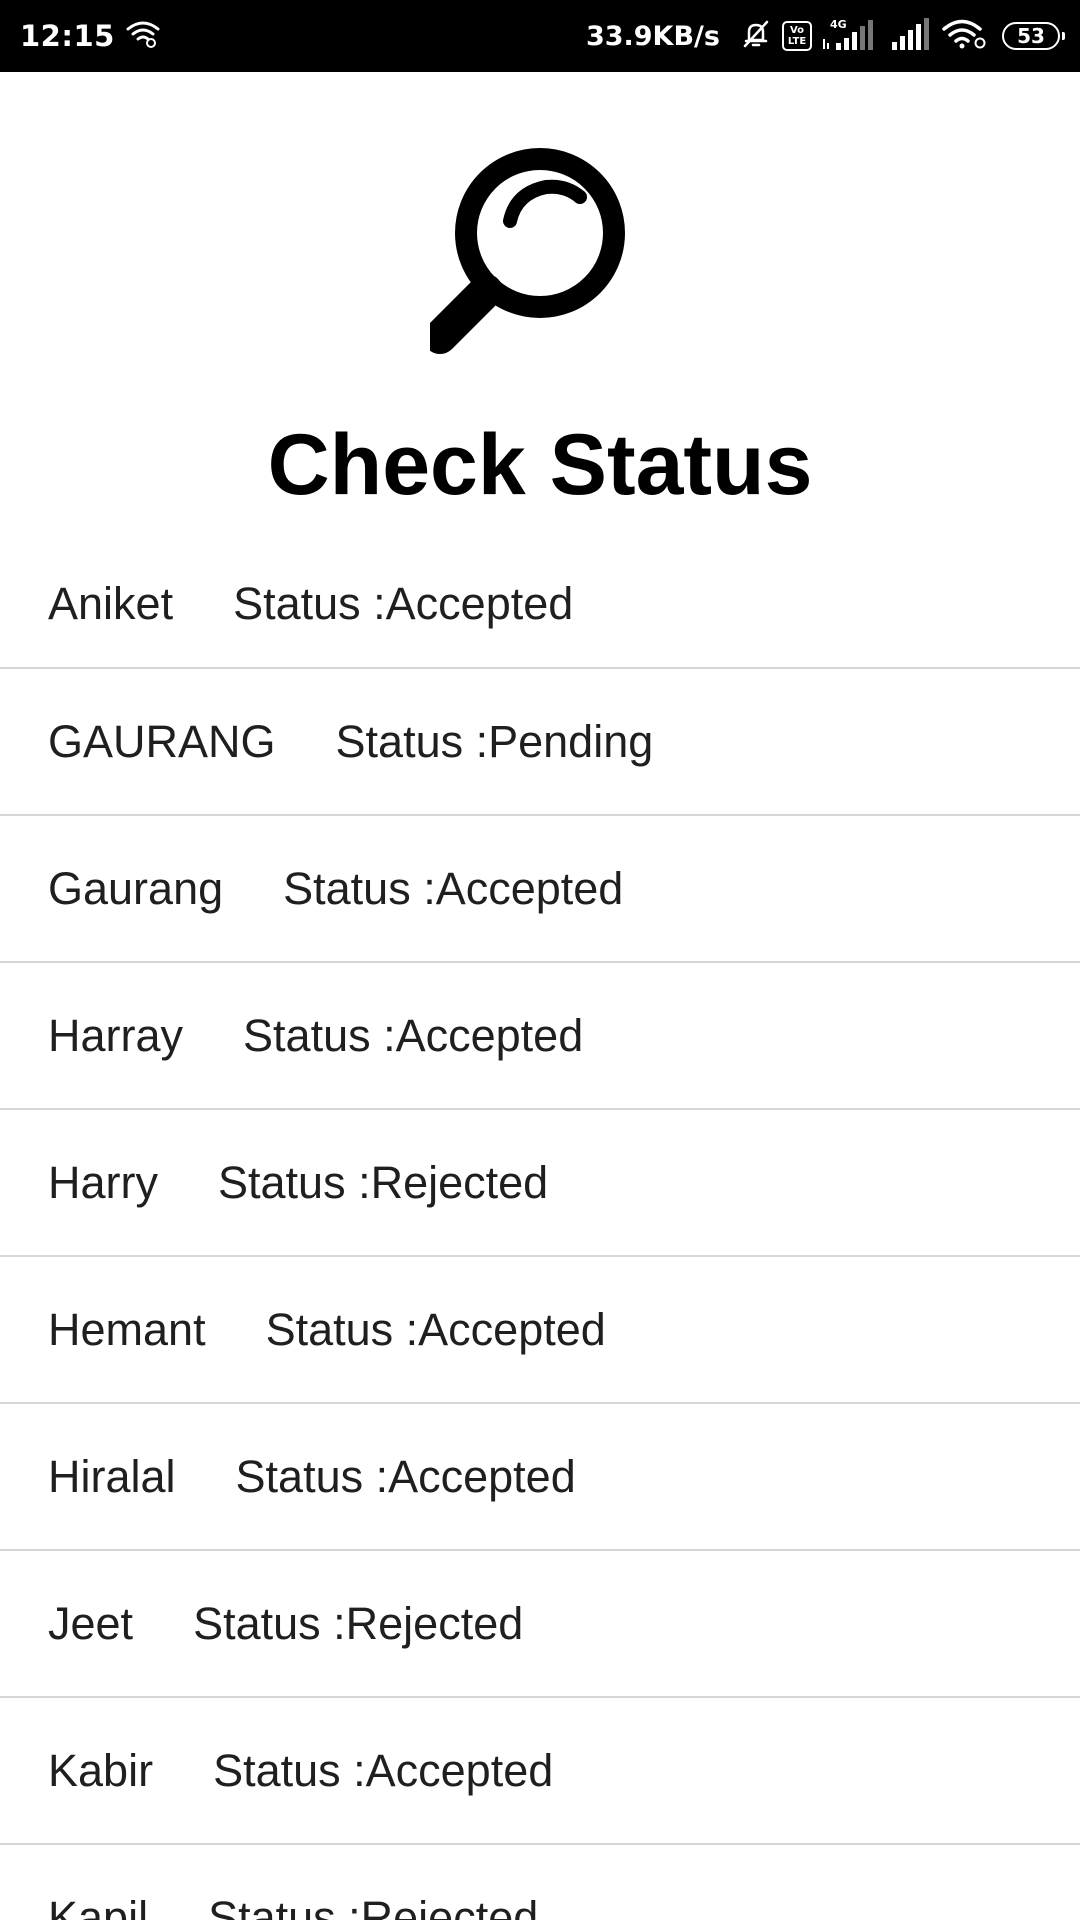 Image resolution: width=1080 pixels, height=1920 pixels. What do you see at coordinates (67, 36) in the screenshot?
I see `clock: 12:15` at bounding box center [67, 36].